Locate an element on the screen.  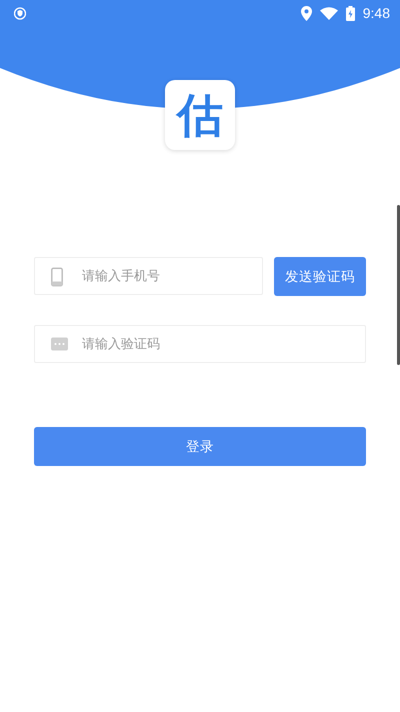
app-logo: 估 is located at coordinates (200, 115).